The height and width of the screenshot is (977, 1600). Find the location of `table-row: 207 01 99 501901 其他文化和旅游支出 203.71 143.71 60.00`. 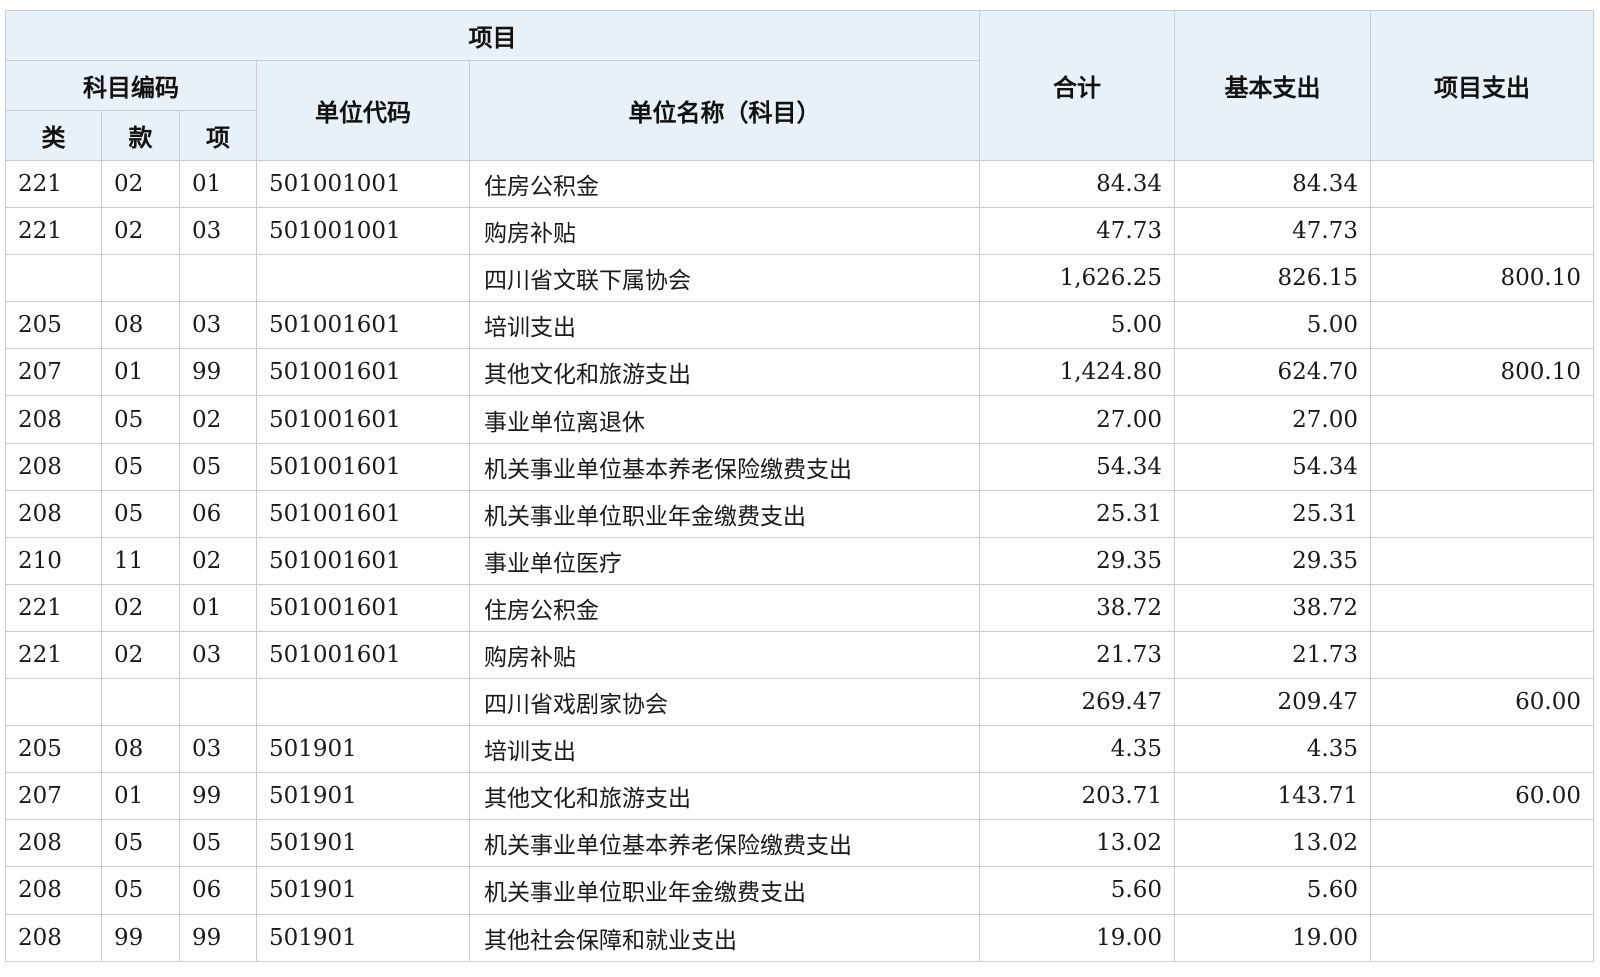

table-row: 207 01 99 501901 其他文化和旅游支出 203.71 143.71 60.00 is located at coordinates (800, 796).